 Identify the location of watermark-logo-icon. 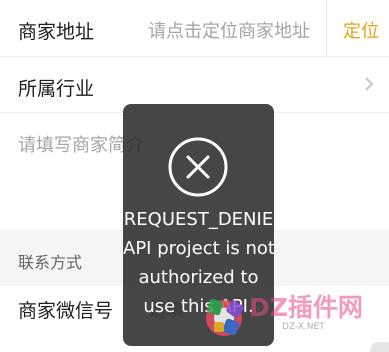
(225, 317).